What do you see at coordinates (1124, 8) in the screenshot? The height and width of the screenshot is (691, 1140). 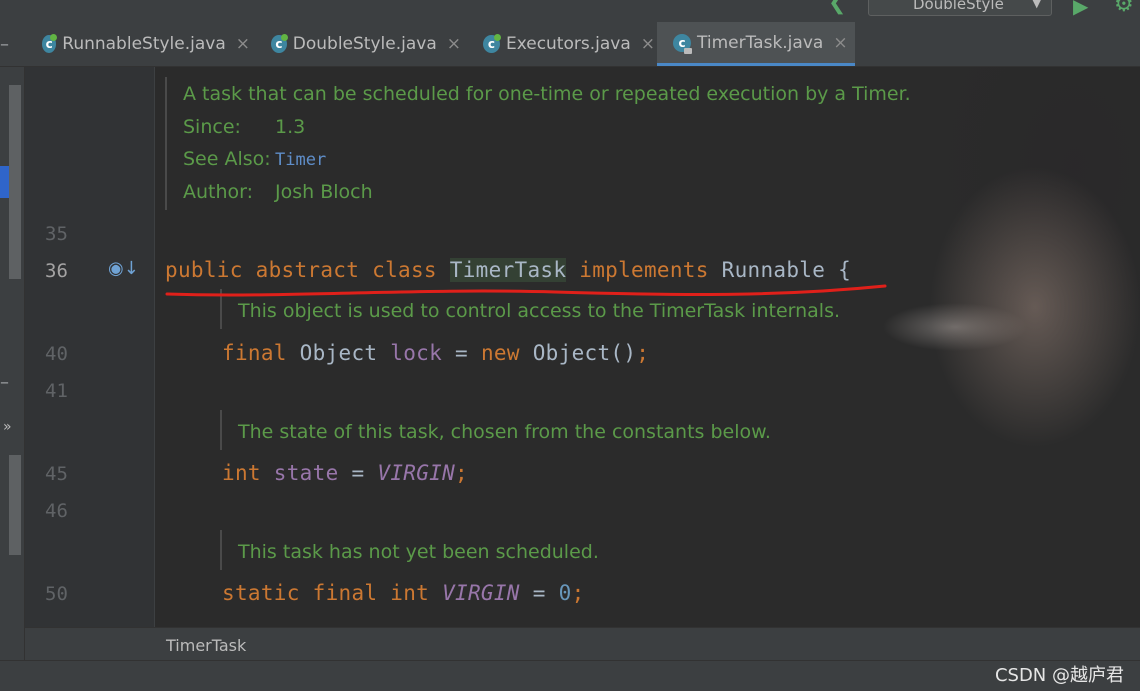 I see `debug-icon: ⚙` at bounding box center [1124, 8].